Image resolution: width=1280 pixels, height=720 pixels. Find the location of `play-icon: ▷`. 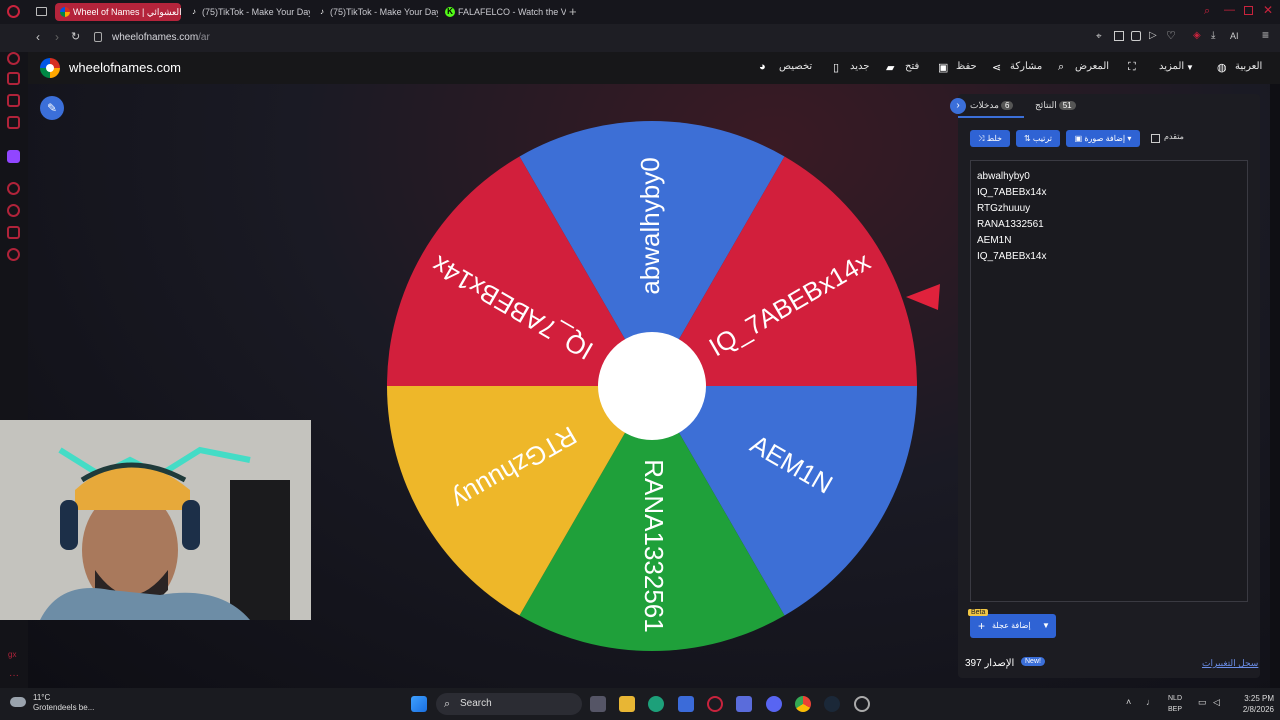

play-icon: ▷ is located at coordinates (1153, 35).